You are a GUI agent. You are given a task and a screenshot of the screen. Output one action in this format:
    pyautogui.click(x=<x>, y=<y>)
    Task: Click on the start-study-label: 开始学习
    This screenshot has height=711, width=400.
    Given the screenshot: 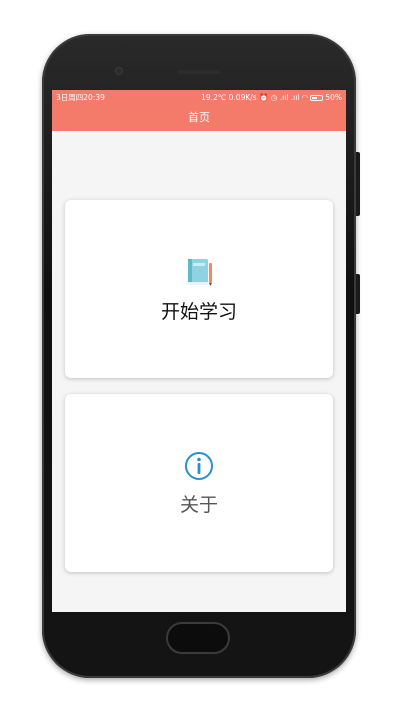 What is the action you would take?
    pyautogui.click(x=198, y=311)
    